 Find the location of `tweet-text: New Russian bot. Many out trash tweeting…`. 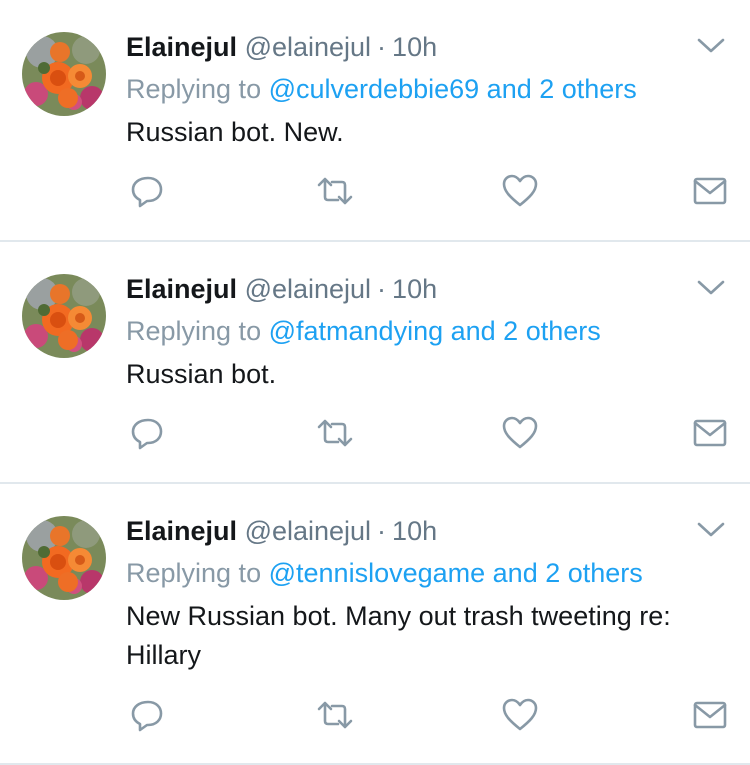

tweet-text: New Russian bot. Many out trash tweeting… is located at coordinates (398, 635).